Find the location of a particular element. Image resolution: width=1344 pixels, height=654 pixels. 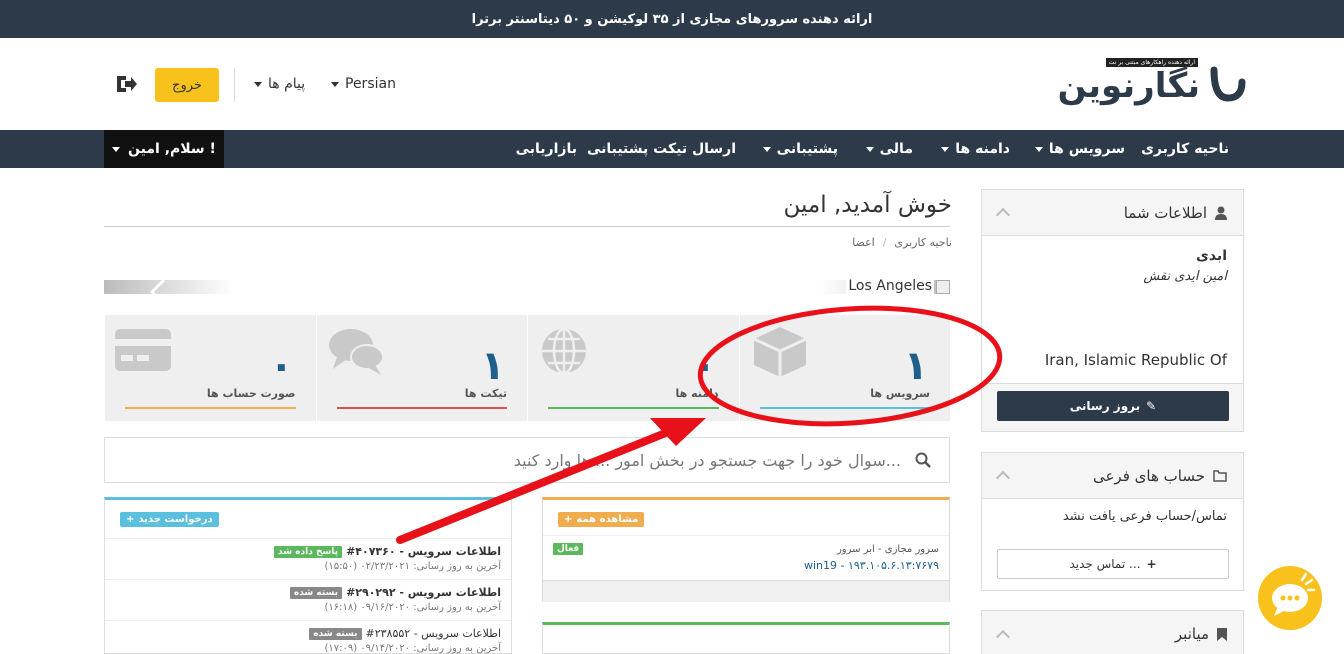

panel-header: میانبر is located at coordinates (1112, 632).